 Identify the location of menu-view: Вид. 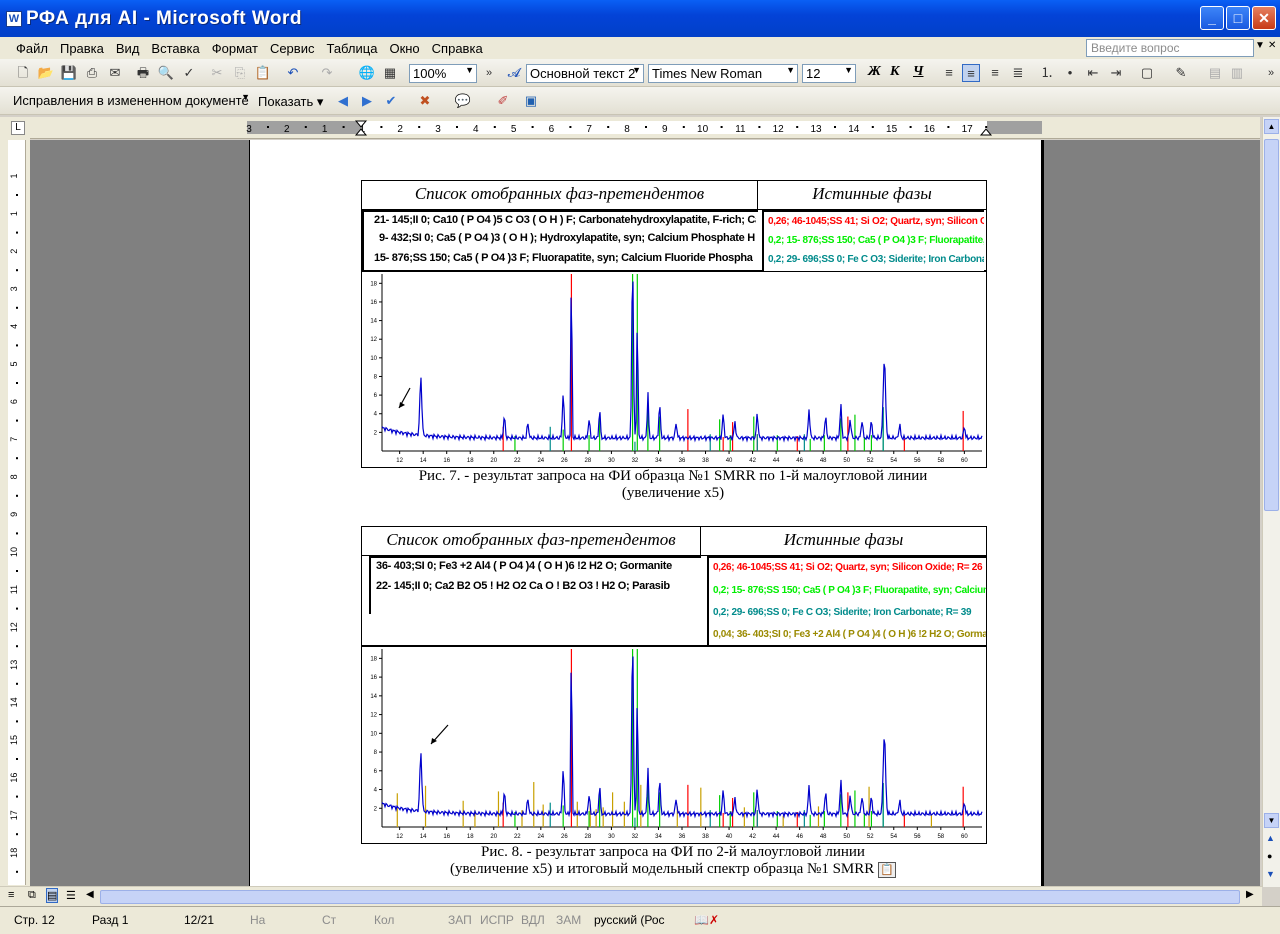
(128, 48).